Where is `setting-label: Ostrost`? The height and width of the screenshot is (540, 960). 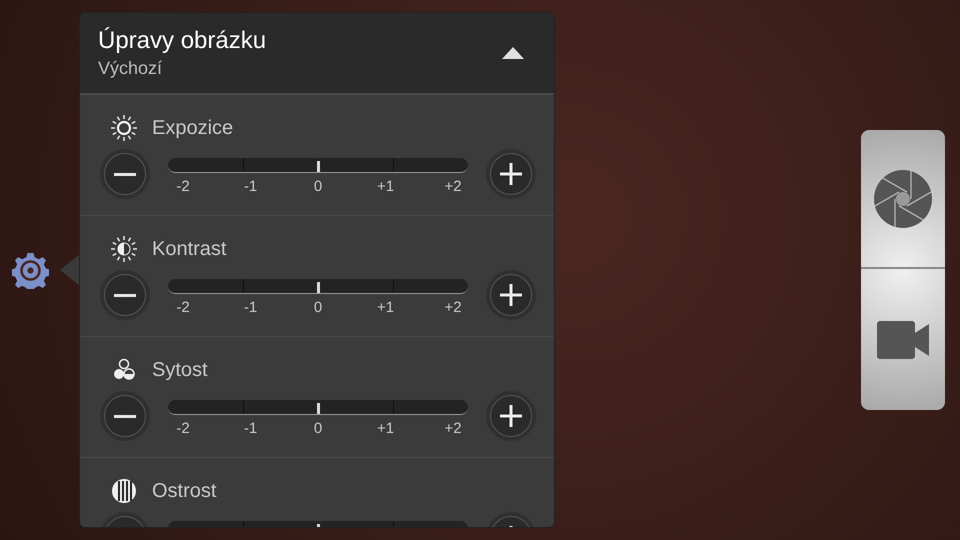 setting-label: Ostrost is located at coordinates (184, 491).